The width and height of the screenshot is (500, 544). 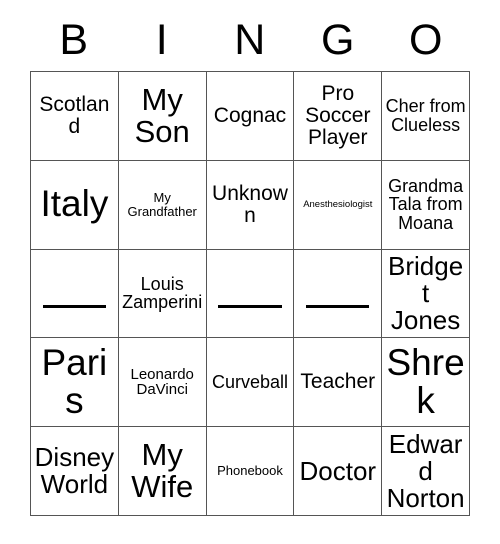 I want to click on bingo-cell: My Son, so click(x=162, y=116).